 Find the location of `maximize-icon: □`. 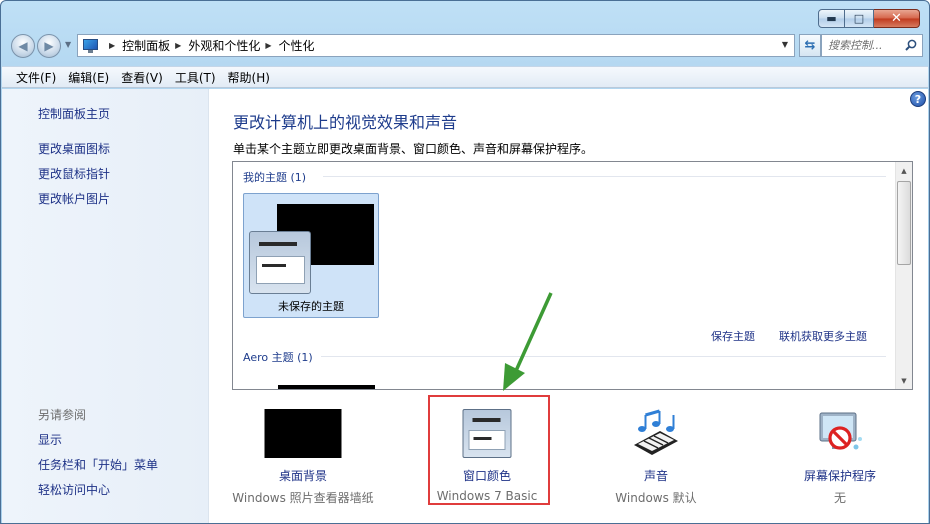

maximize-icon: □ is located at coordinates (859, 18).